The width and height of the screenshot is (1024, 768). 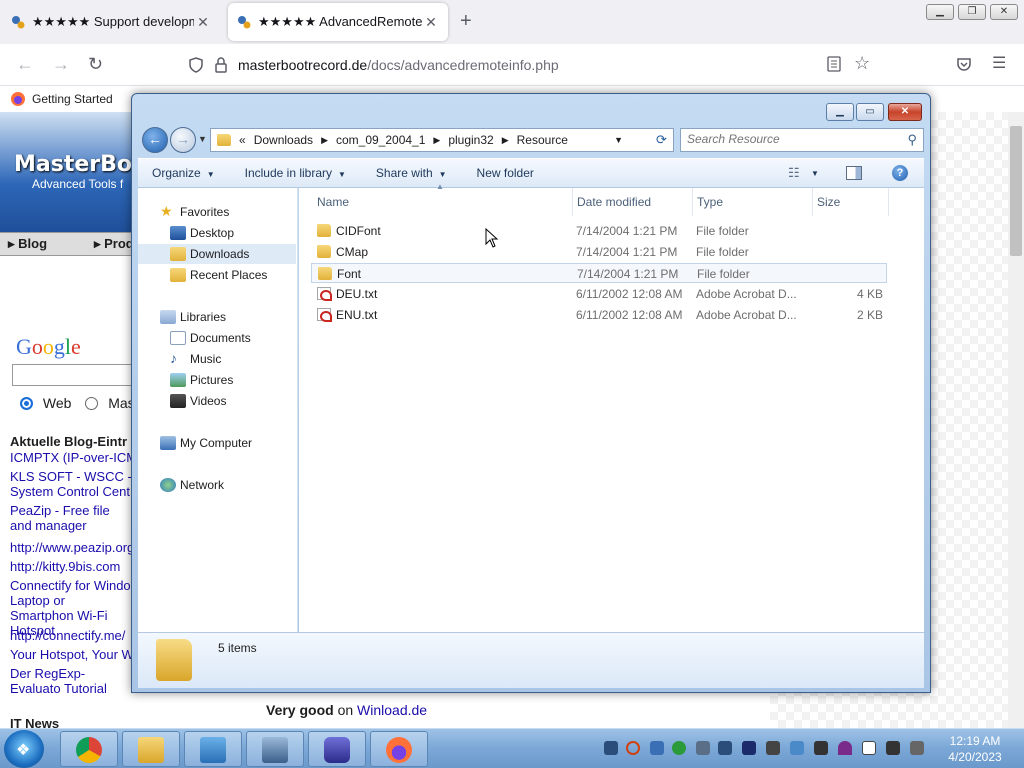 I want to click on bookmark-getting-started: Getting Started, so click(x=72, y=99).